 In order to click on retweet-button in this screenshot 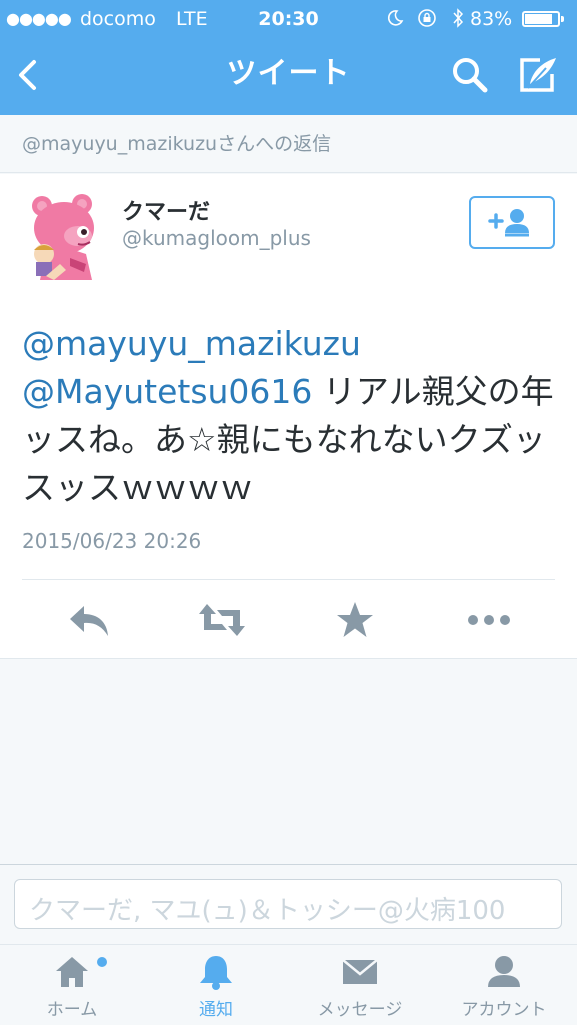, I will do `click(222, 620)`.